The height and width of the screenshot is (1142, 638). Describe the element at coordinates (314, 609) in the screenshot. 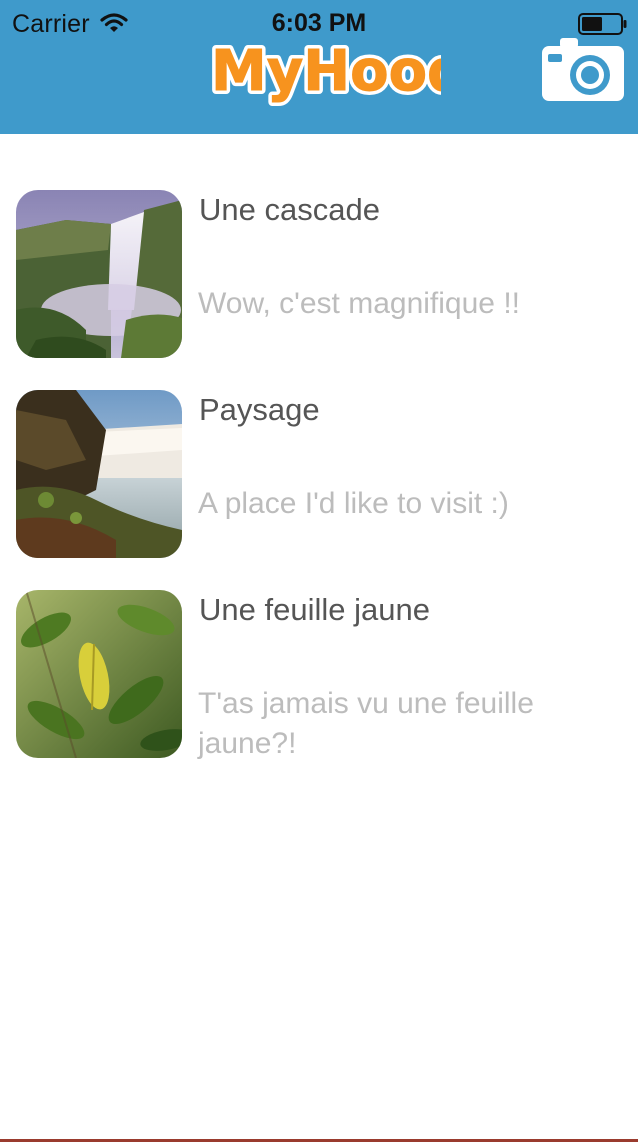

I see `item-title: Une feuille jaune` at that location.